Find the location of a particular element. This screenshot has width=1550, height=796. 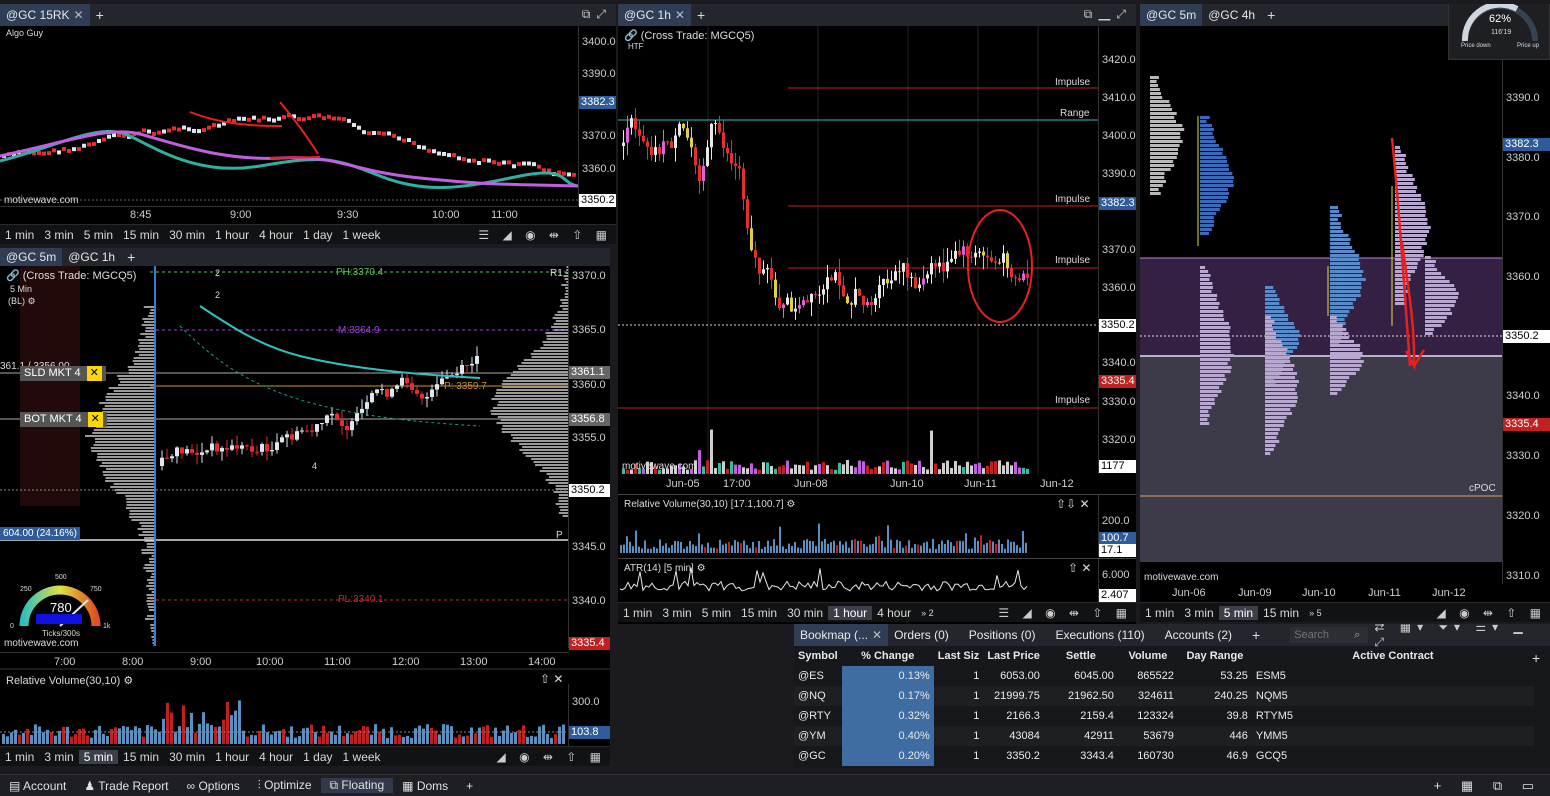

tf-more: » 2 is located at coordinates (927, 613).